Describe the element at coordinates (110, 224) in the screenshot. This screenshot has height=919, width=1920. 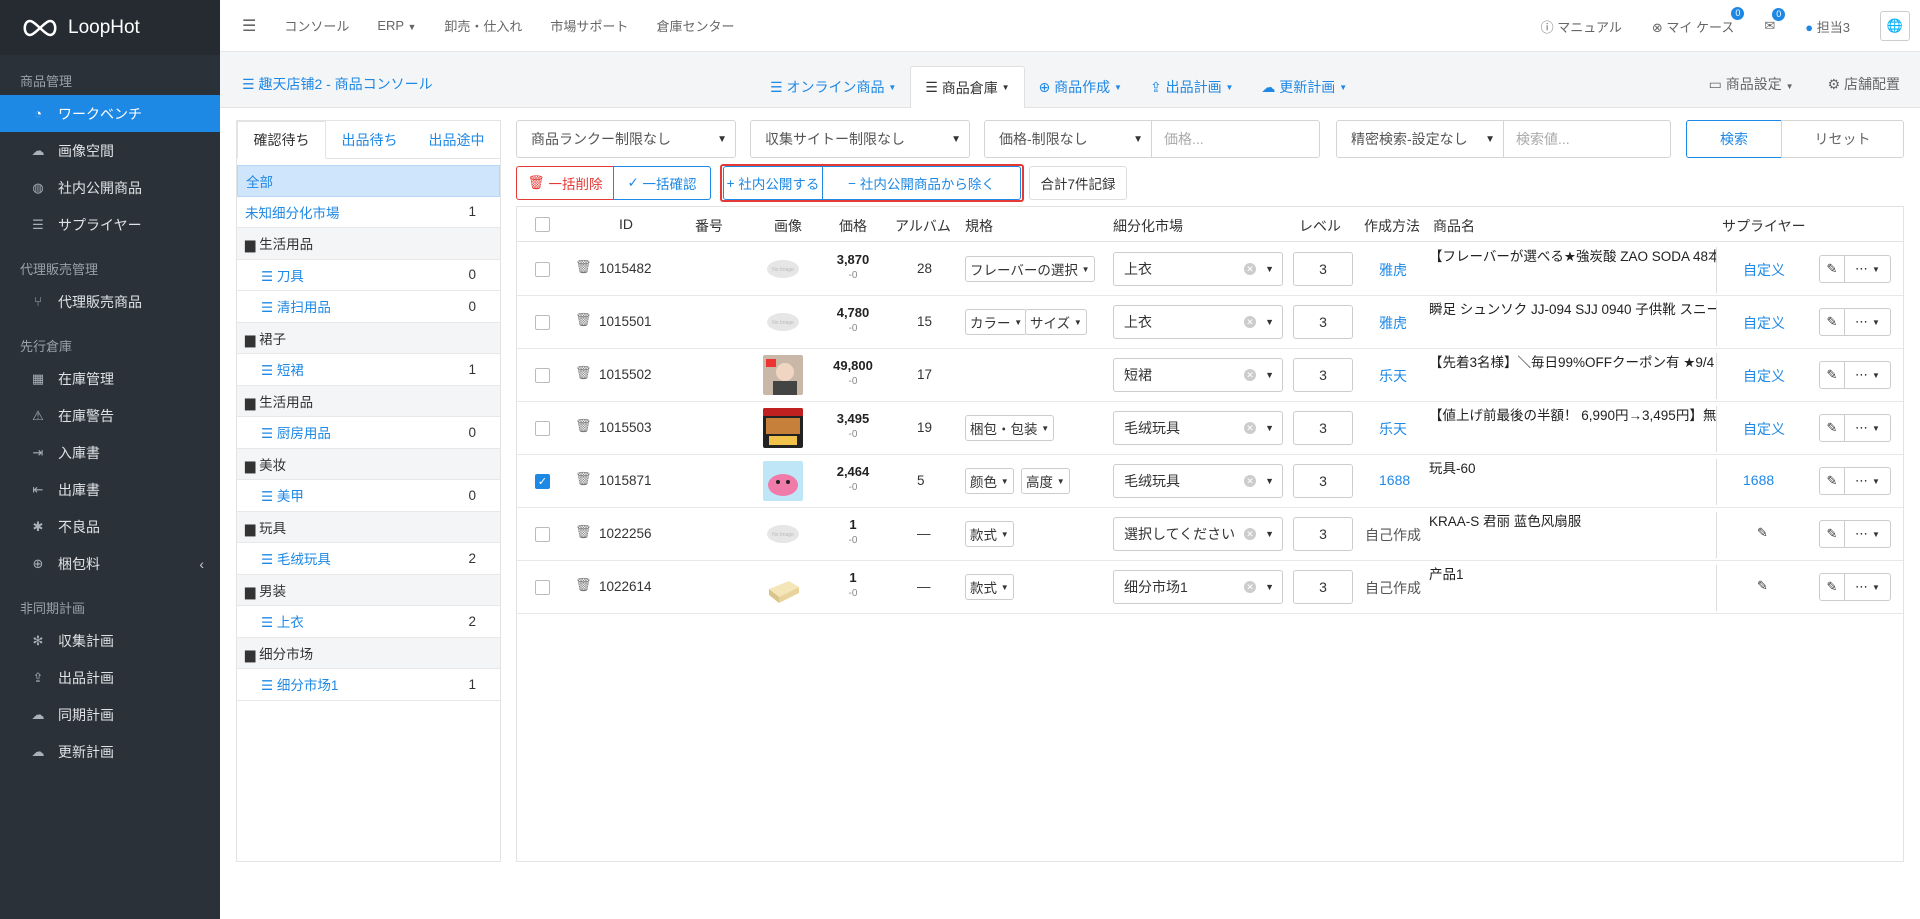
I see `sidebar-item: ☰ サプライヤー` at that location.